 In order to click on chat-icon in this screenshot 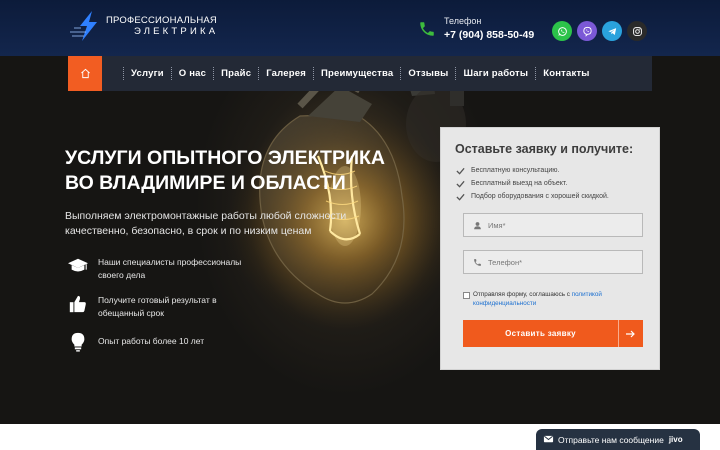, I will do `click(548, 439)`.